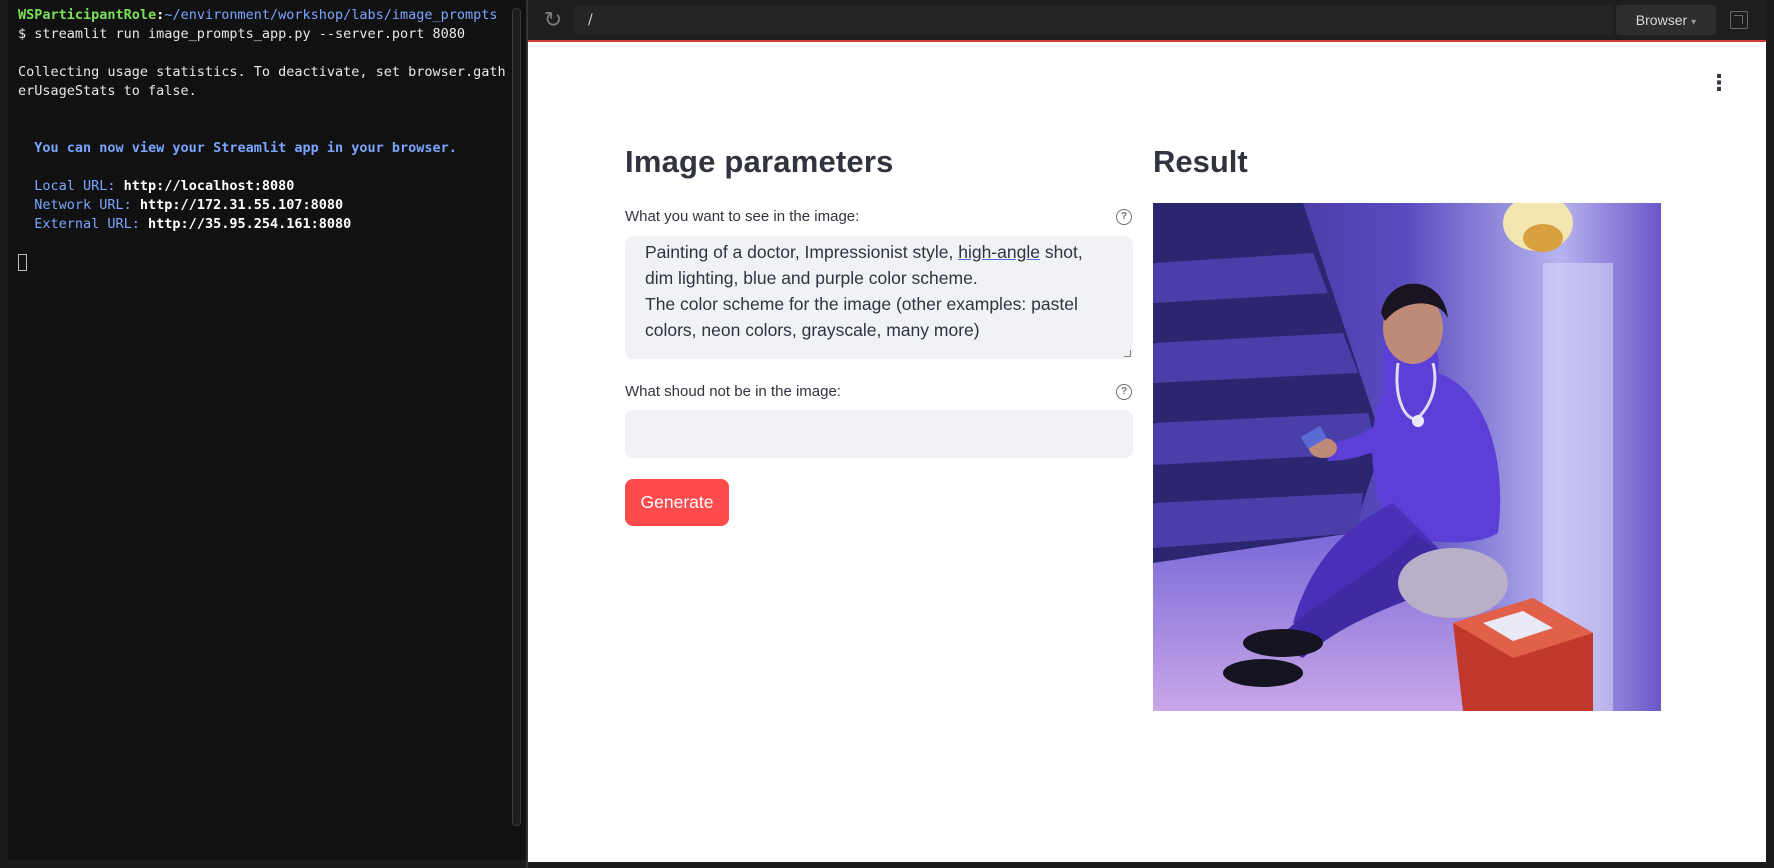 This screenshot has width=1774, height=868. What do you see at coordinates (1739, 20) in the screenshot?
I see `pop-out-icon` at bounding box center [1739, 20].